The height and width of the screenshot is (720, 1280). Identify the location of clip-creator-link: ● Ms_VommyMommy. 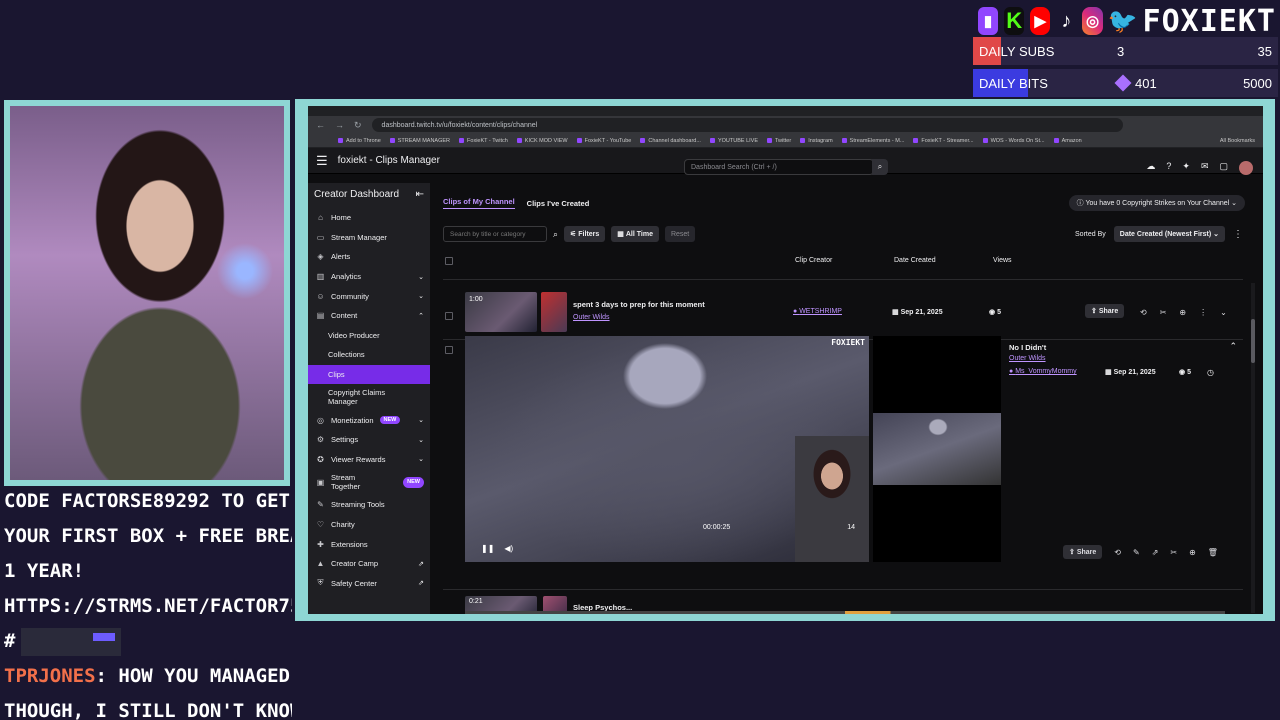
(1043, 371).